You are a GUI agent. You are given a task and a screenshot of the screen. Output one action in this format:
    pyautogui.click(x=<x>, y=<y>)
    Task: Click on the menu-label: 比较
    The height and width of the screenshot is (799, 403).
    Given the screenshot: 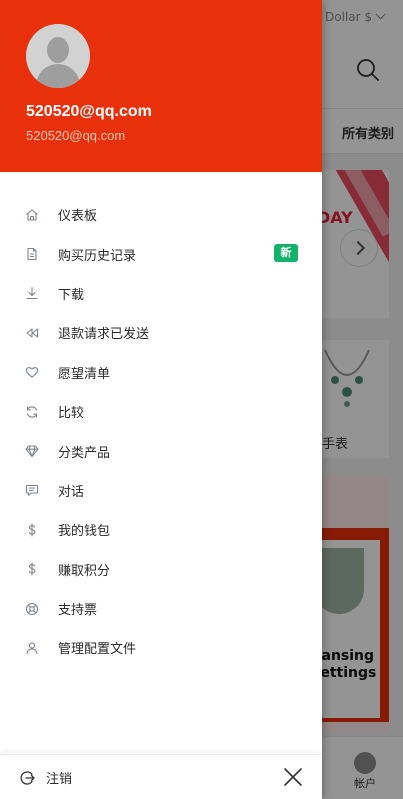 What is the action you would take?
    pyautogui.click(x=71, y=414)
    